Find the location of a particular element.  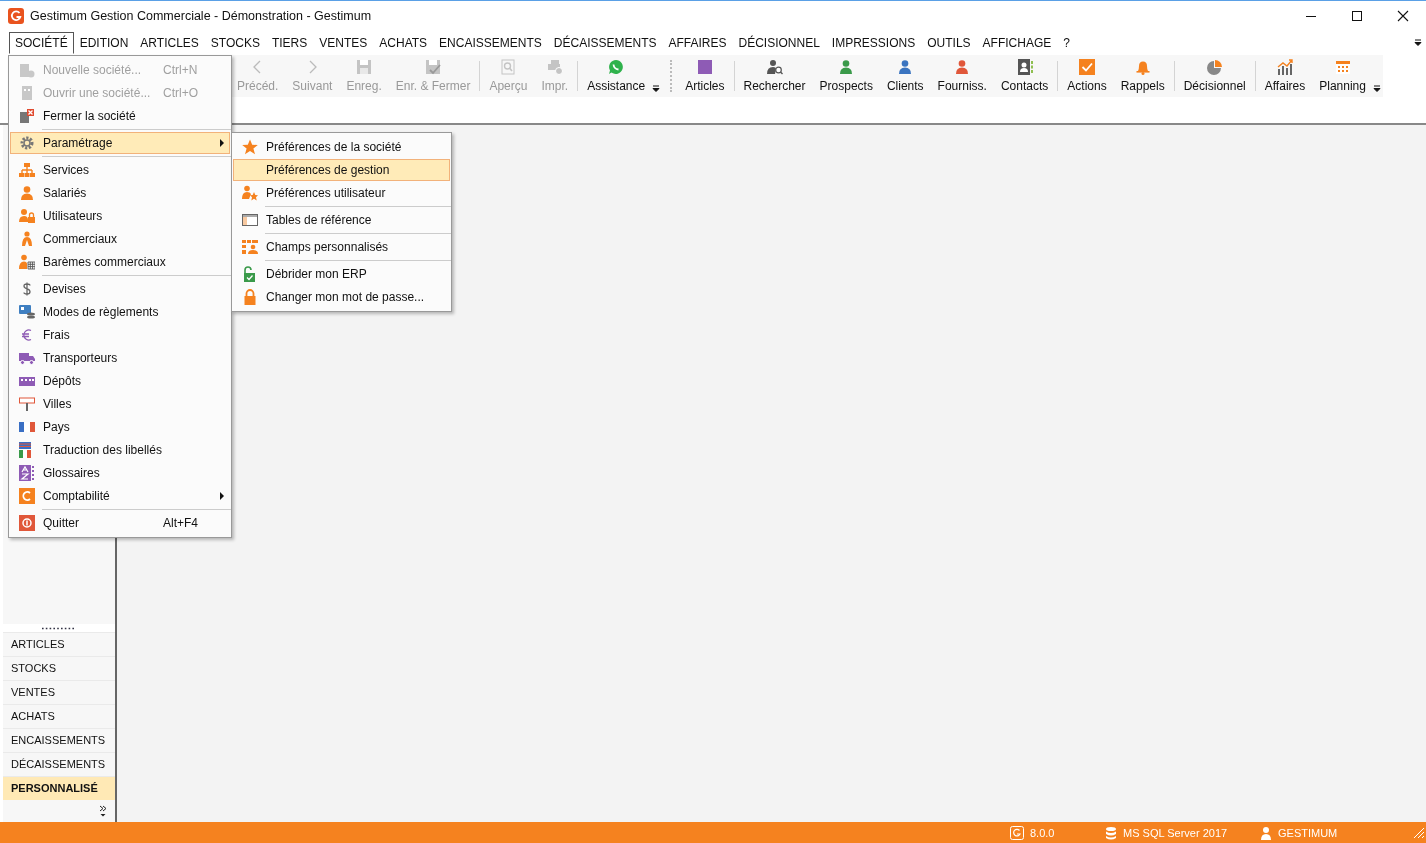

menu-item: Commerciaux is located at coordinates (120, 239).